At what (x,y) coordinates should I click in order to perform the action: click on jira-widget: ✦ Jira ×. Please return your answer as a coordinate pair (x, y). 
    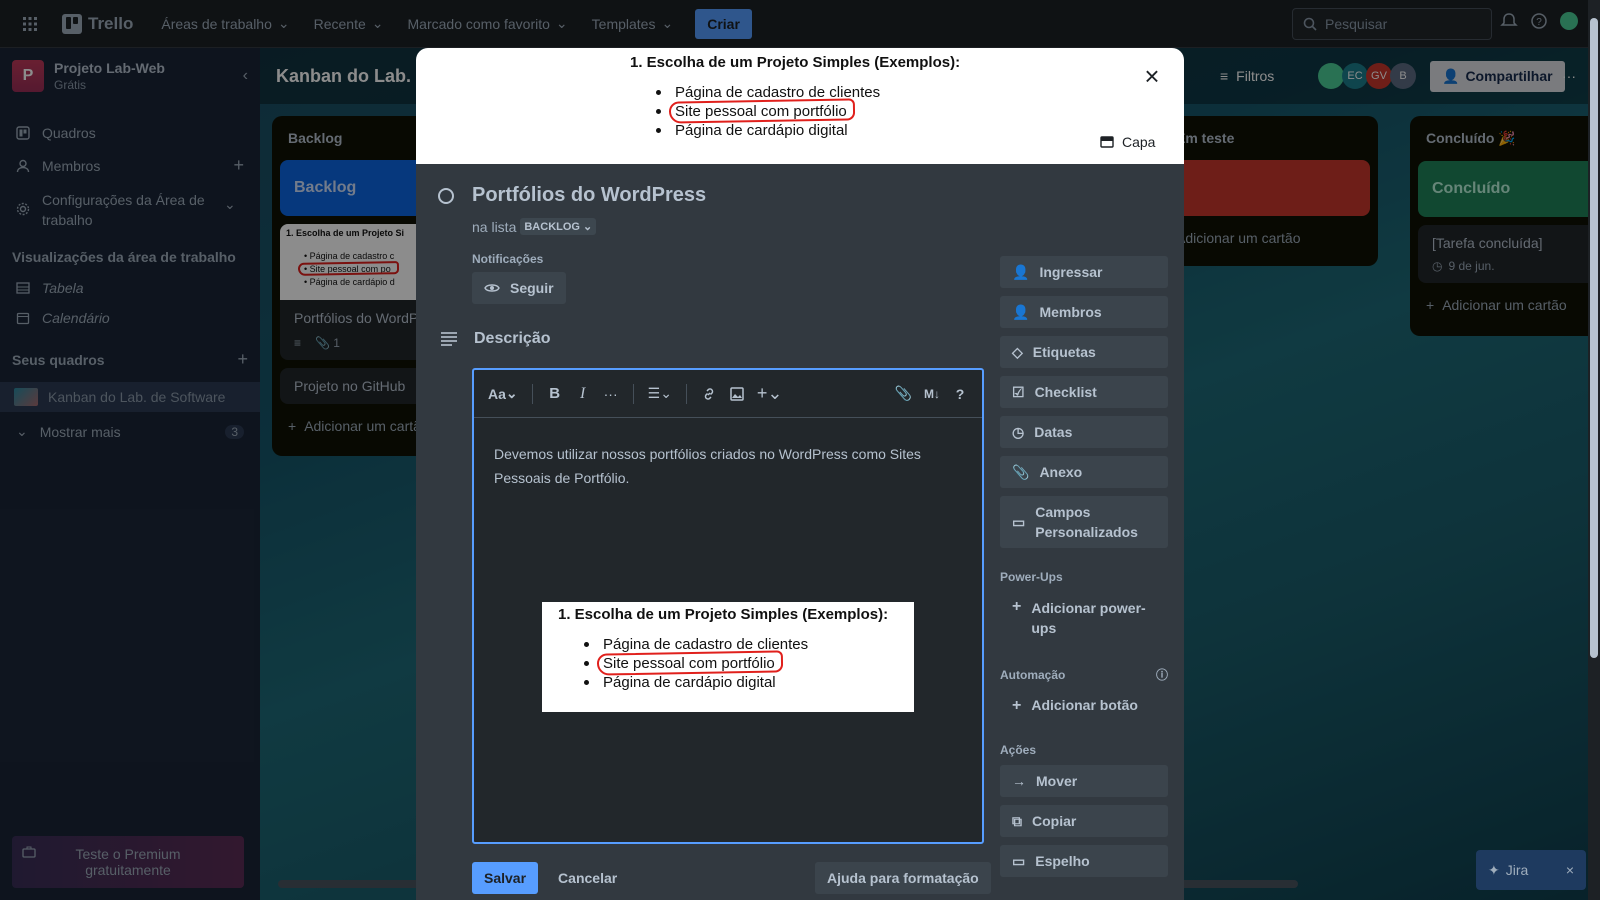
    Looking at the image, I should click on (1531, 870).